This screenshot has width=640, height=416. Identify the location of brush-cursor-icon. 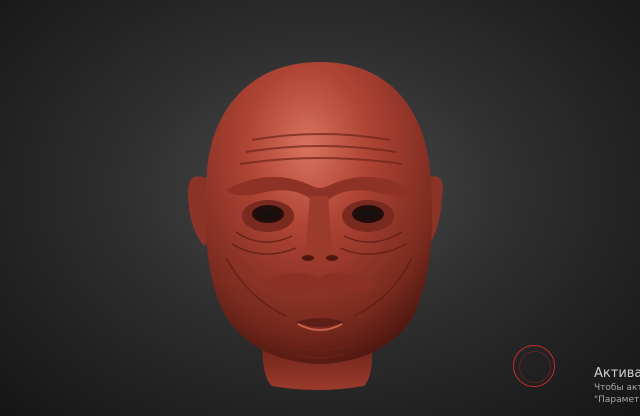
(534, 366).